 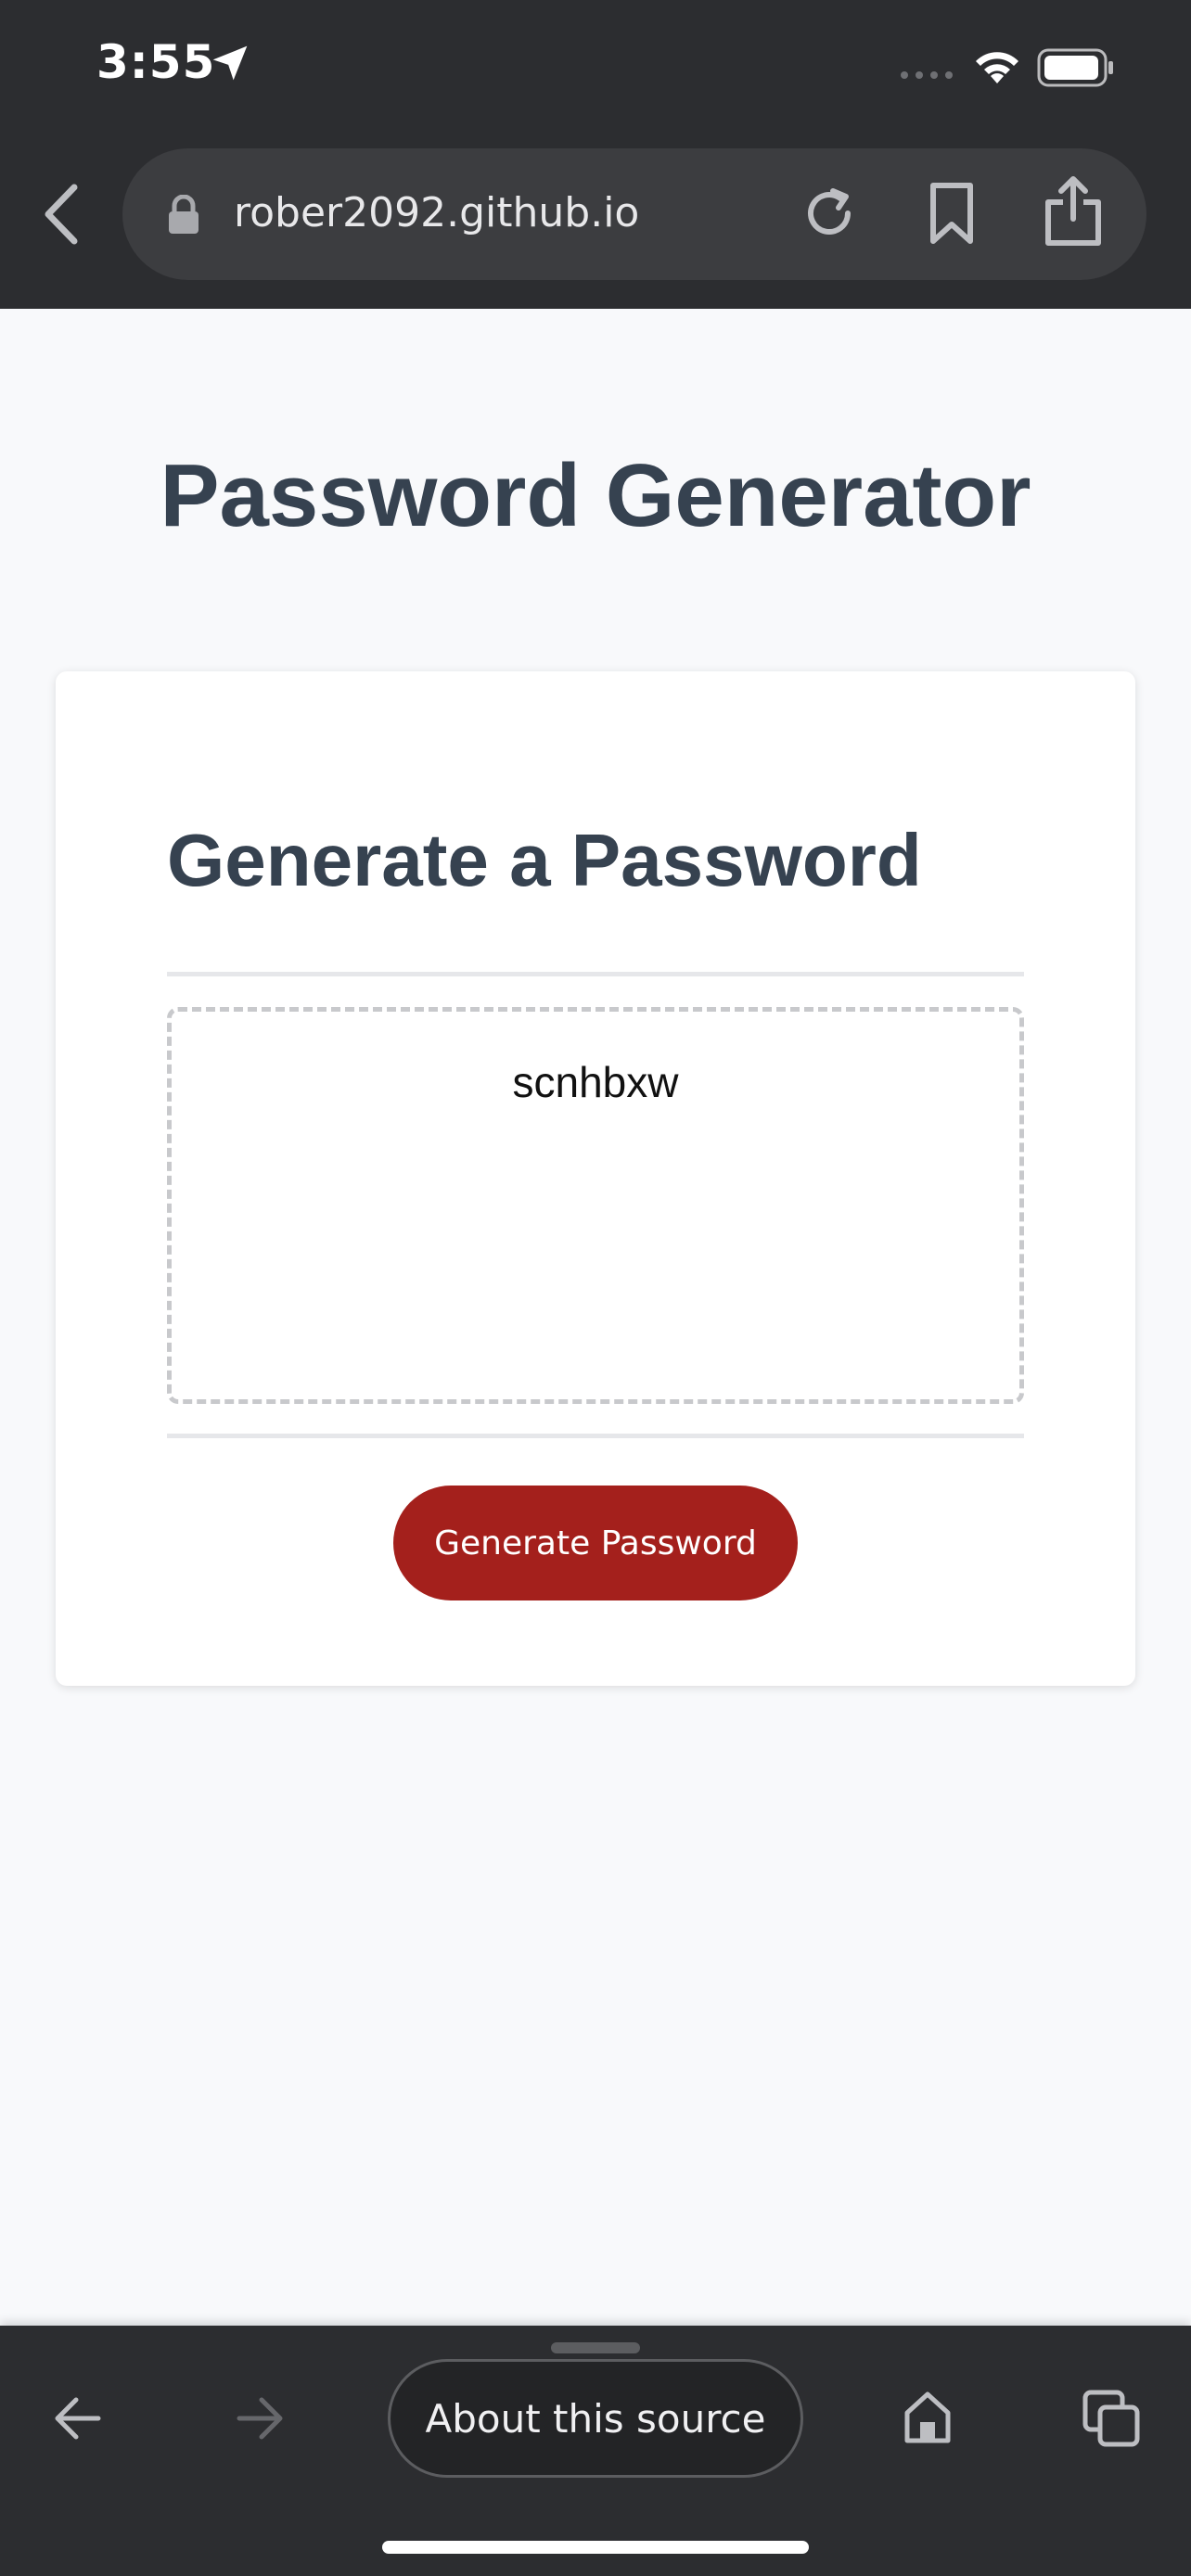 I want to click on home-indicator, so click(x=595, y=2547).